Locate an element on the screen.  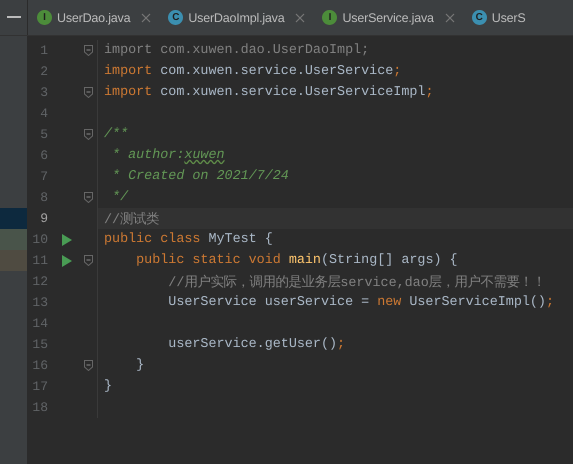
code-line: //用户实际，调用的是业务层service,dao层，用户不需要！！ is located at coordinates (356, 282).